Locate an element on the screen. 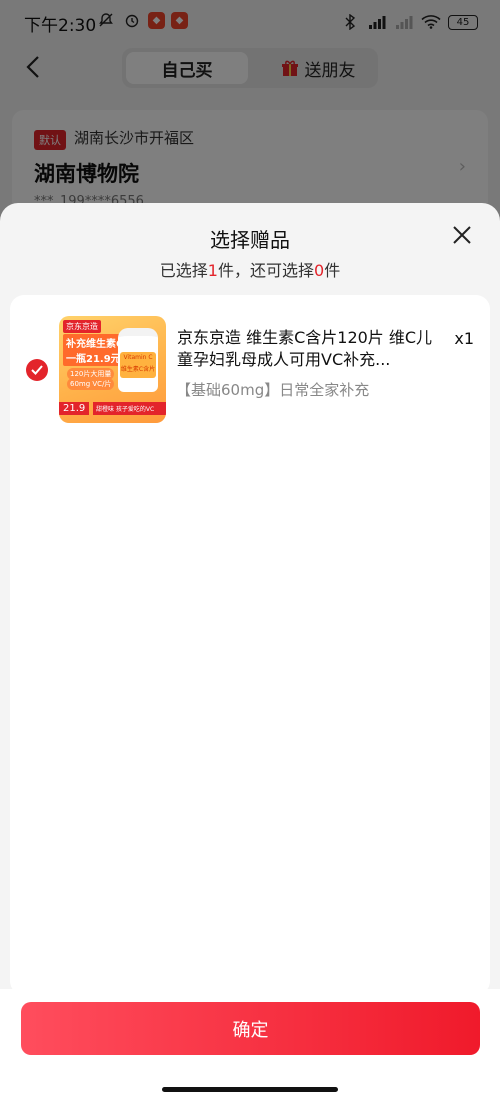  close-icon is located at coordinates (462, 235).